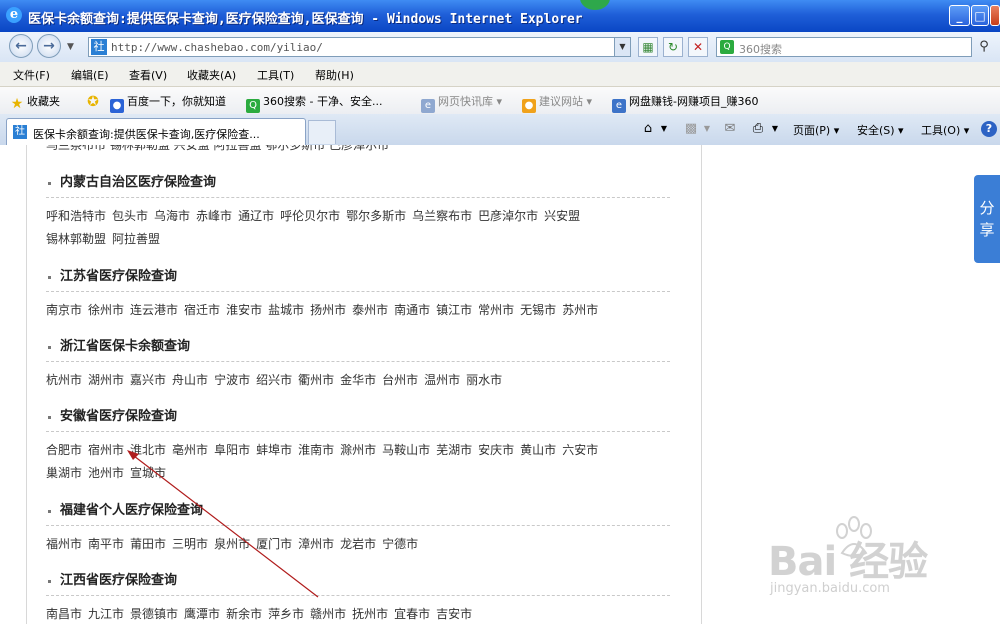 This screenshot has width=1000, height=624. I want to click on star-icon: ★, so click(17, 104).